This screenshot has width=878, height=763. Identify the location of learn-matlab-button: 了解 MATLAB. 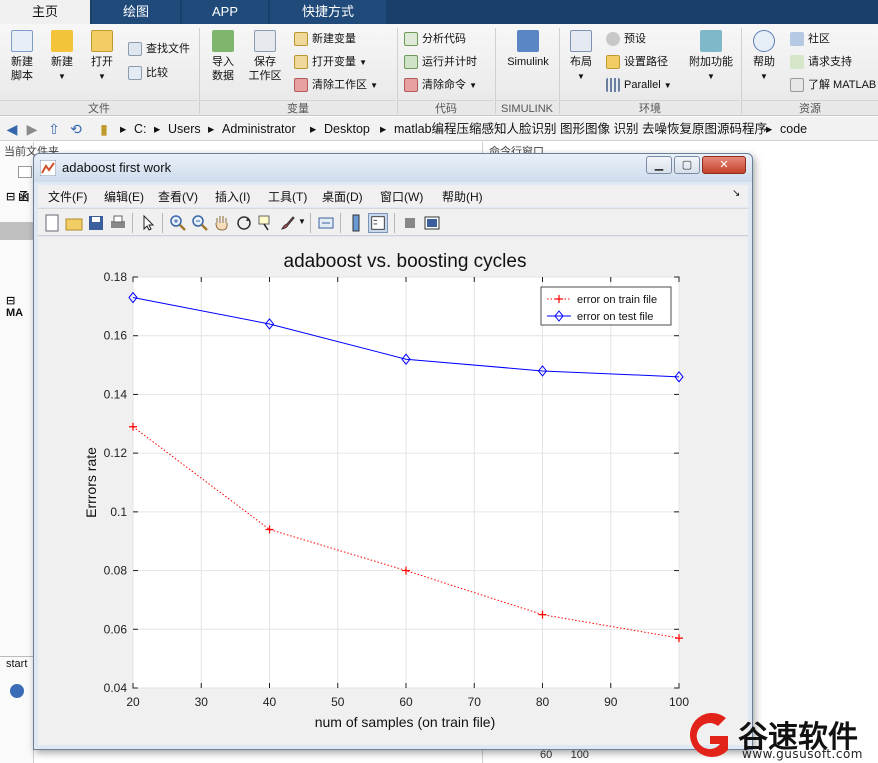
(833, 85).